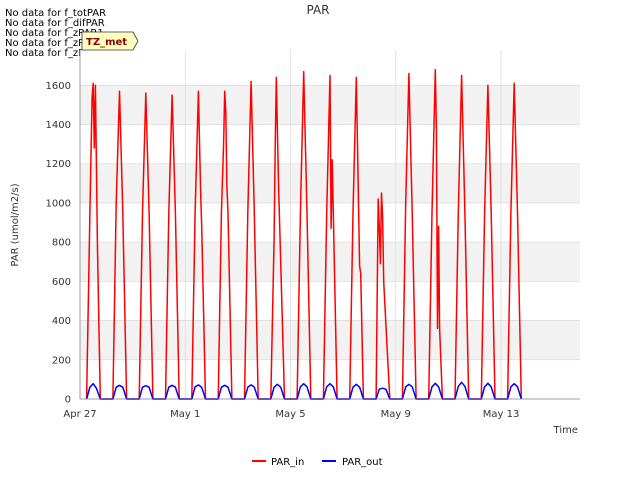 The height and width of the screenshot is (480, 640). What do you see at coordinates (106, 42) in the screenshot?
I see `badge-label: TZ_met` at bounding box center [106, 42].